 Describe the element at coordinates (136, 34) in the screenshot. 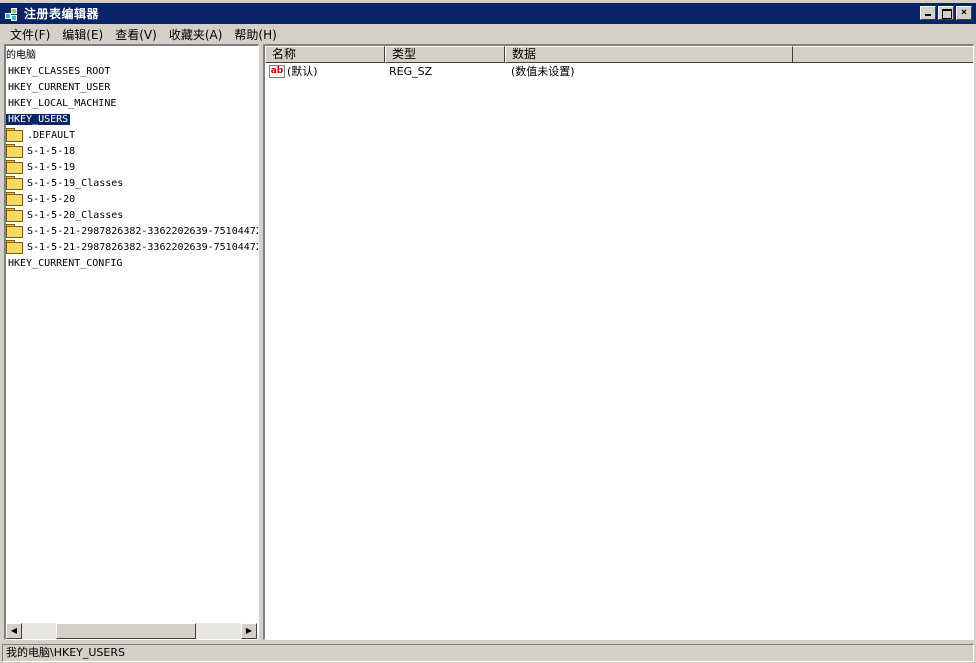

I see `menu-view: 查看(V)` at that location.